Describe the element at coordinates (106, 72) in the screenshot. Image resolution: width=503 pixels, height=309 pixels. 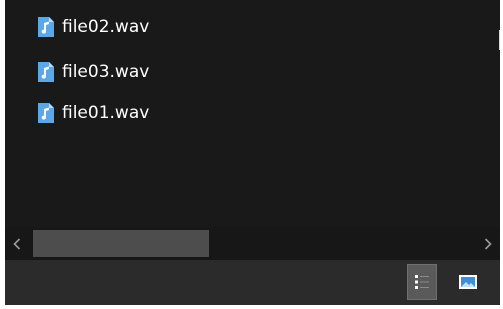
I see `file-name: file03.wav` at that location.